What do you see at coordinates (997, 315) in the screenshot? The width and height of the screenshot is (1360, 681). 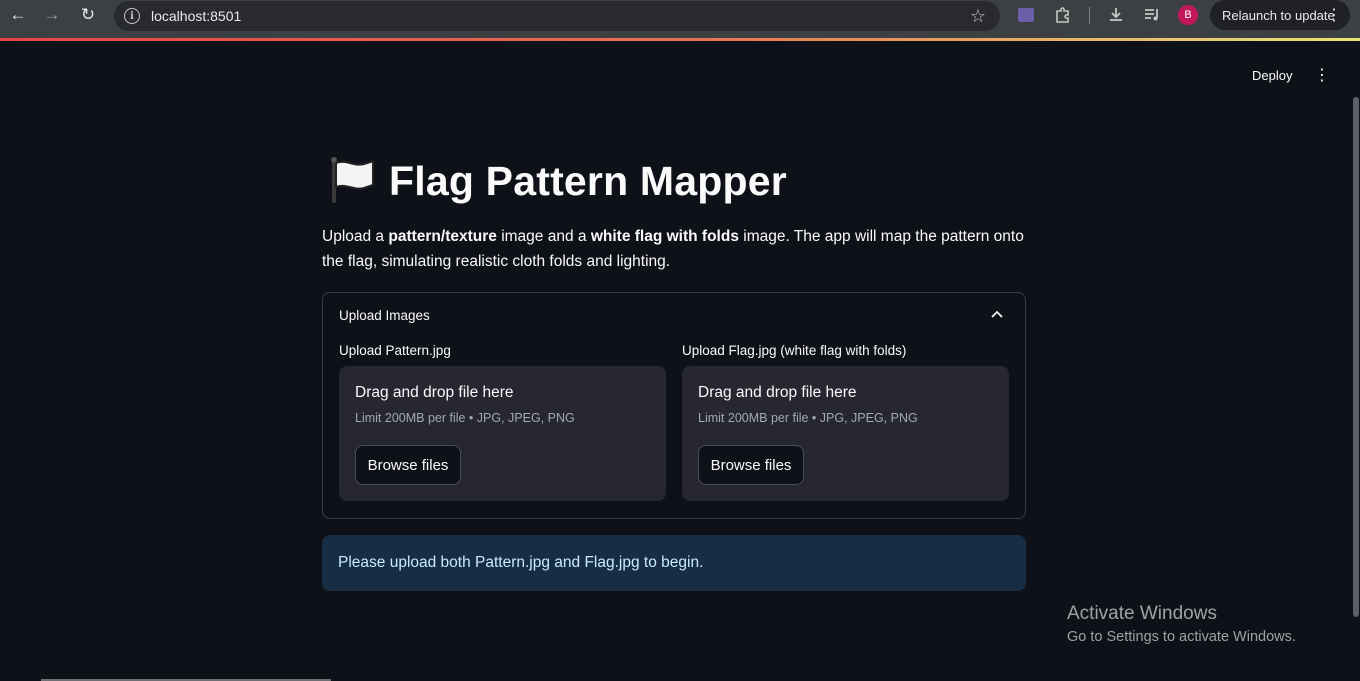 I see `chevron-up-icon` at bounding box center [997, 315].